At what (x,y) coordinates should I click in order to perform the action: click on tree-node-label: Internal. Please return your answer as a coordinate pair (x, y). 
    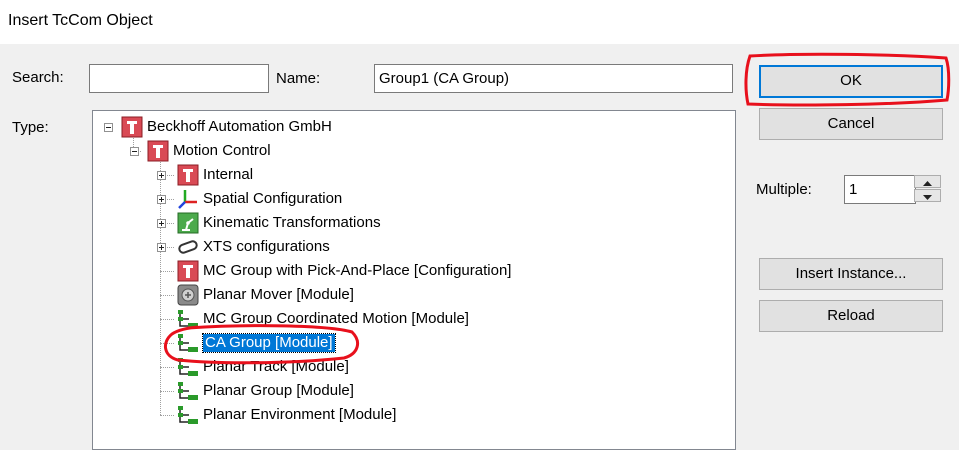
    Looking at the image, I should click on (228, 174).